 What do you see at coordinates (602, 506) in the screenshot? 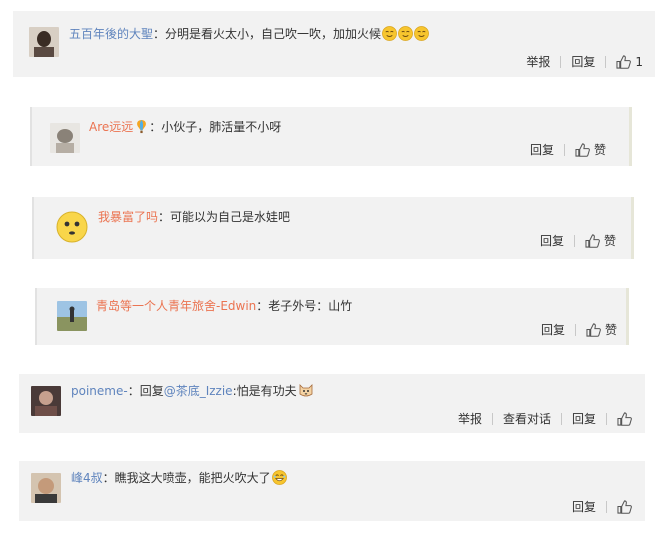
I see `comment-actions: 回复` at bounding box center [602, 506].